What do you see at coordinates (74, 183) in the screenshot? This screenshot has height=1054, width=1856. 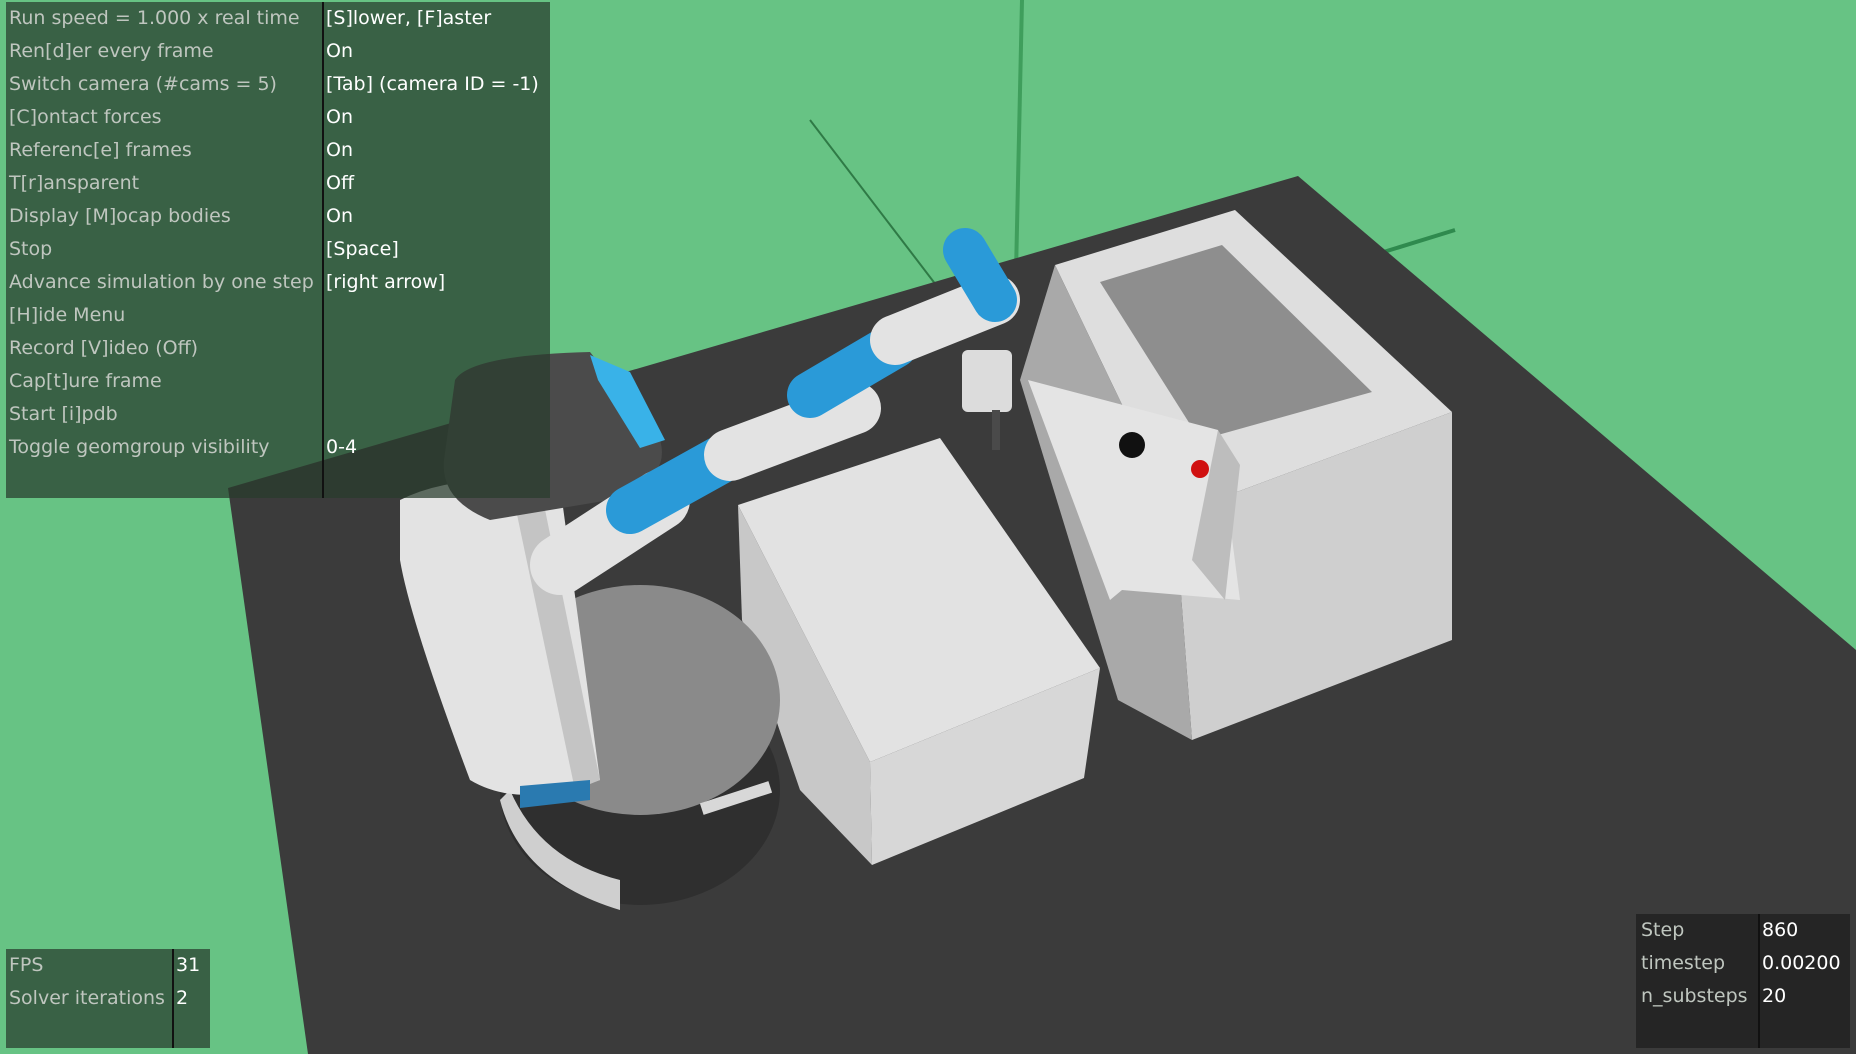 I see `menu-row-label: T[r]ansparent` at bounding box center [74, 183].